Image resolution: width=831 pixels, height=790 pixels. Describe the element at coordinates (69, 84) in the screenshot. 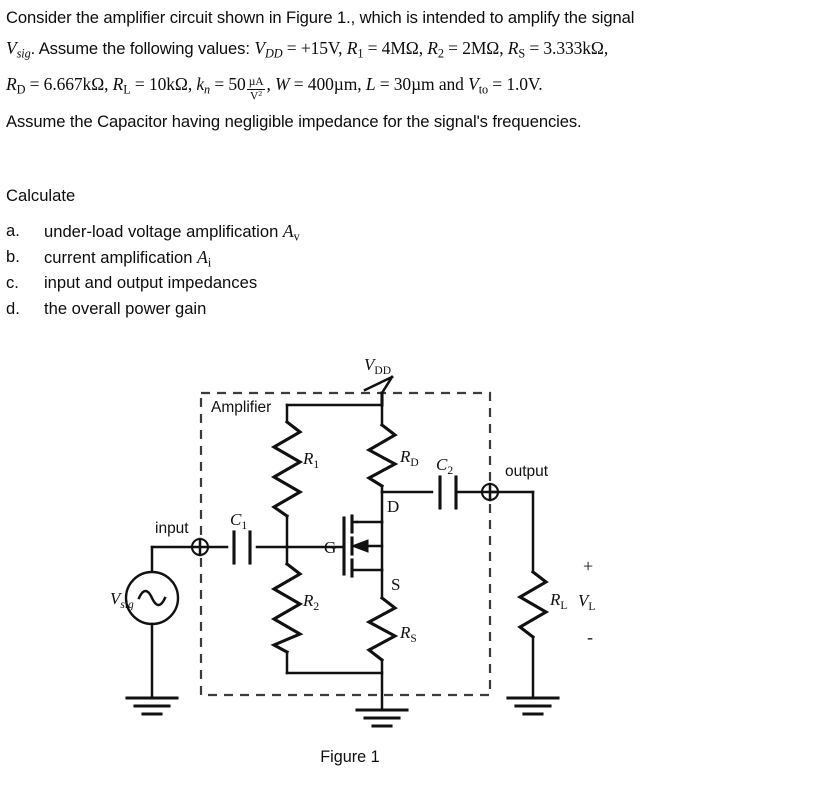

I see `rd-value: = 6.667kΩ,` at that location.